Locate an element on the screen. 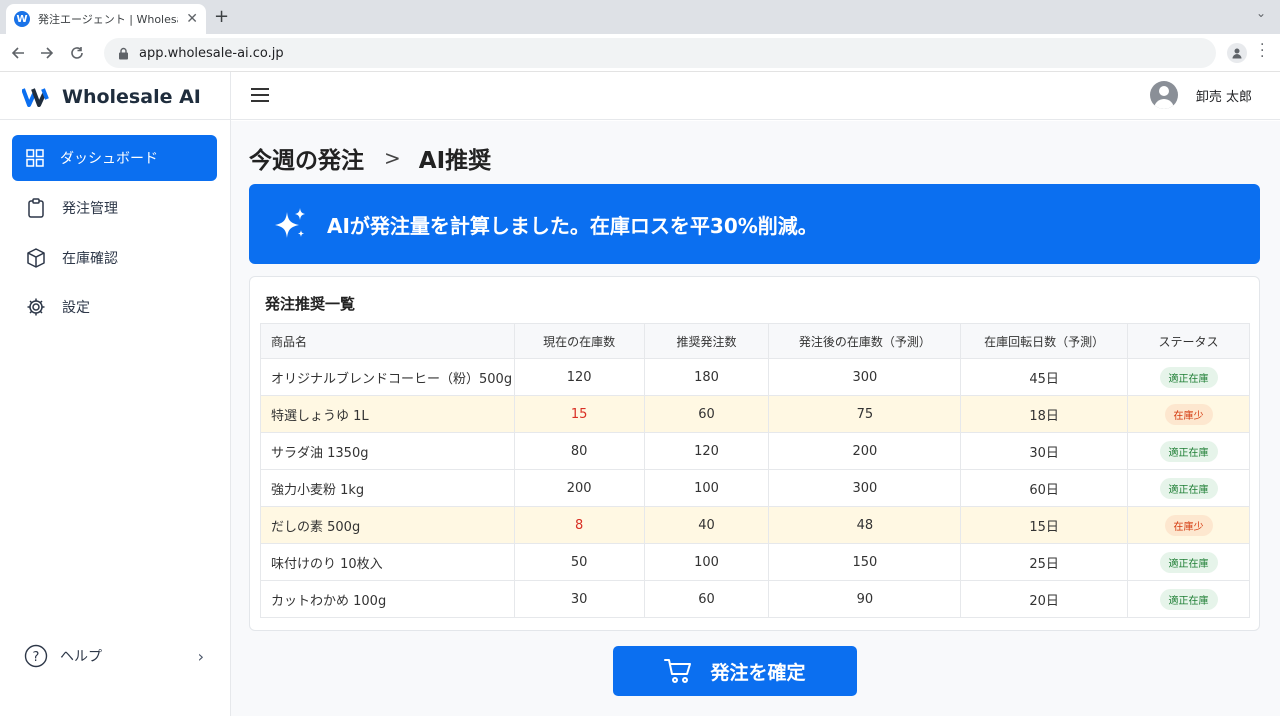 The width and height of the screenshot is (1280, 716). product-name: サラダ油 1350g is located at coordinates (387, 451).